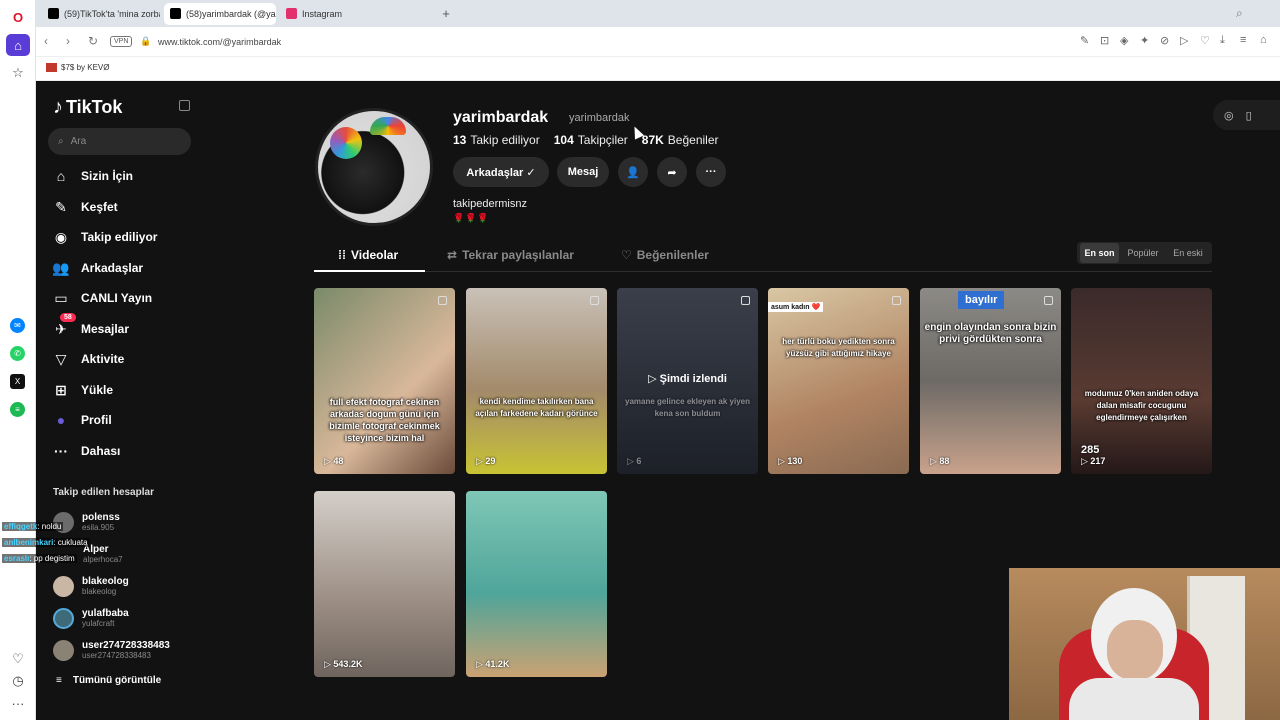 This screenshot has width=1280, height=720. Describe the element at coordinates (107, 176) in the screenshot. I see `nav-label: Sizin İçin` at that location.